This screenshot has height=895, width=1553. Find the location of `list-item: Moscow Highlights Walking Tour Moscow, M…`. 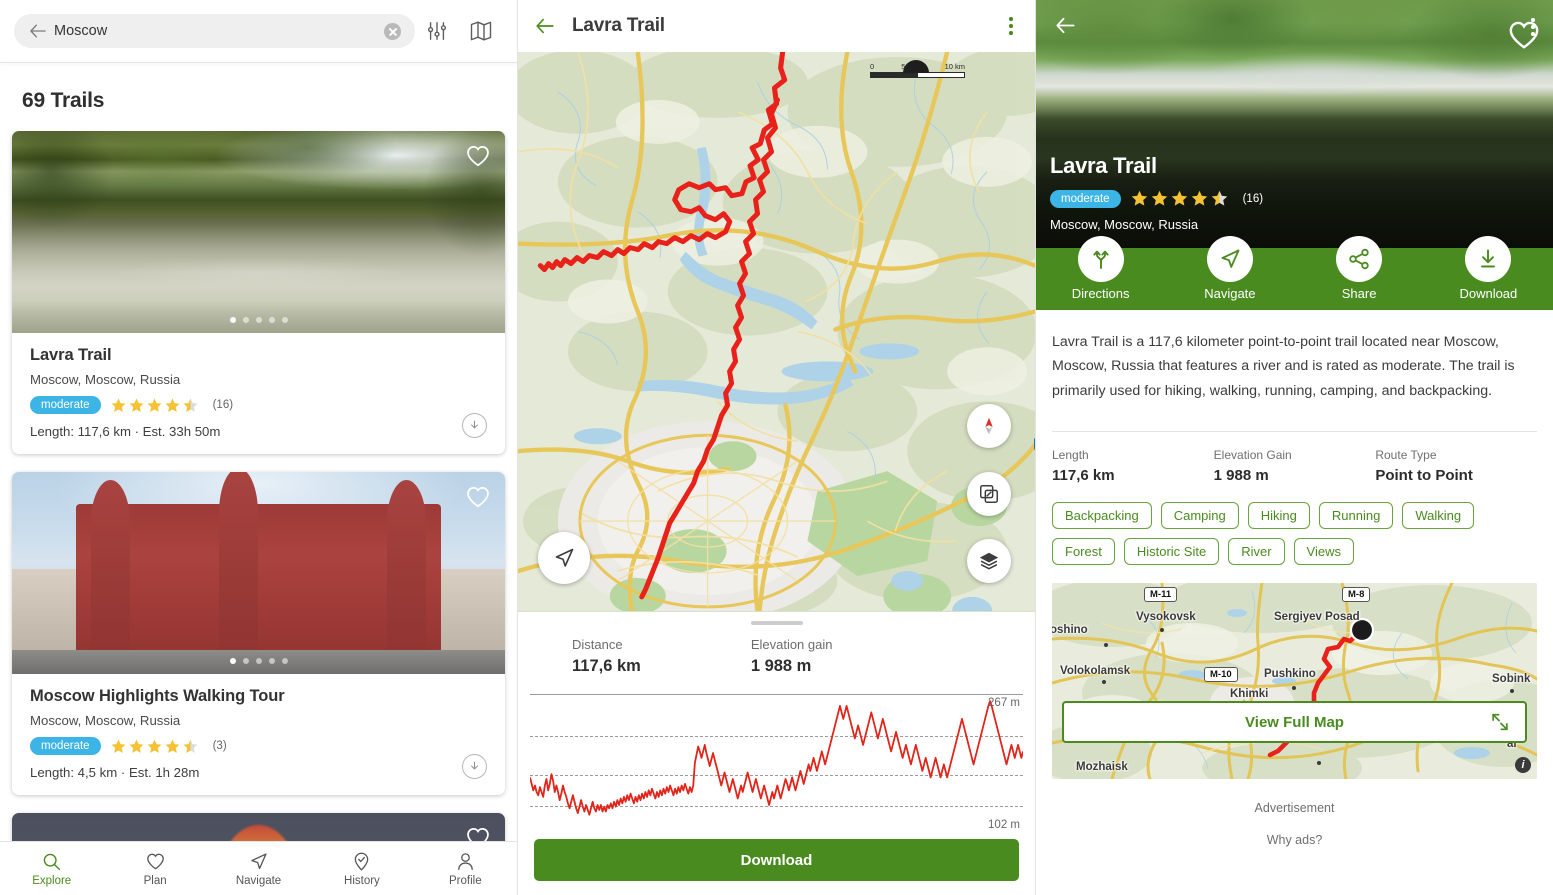

list-item: Moscow Highlights Walking Tour Moscow, M… is located at coordinates (258, 633).